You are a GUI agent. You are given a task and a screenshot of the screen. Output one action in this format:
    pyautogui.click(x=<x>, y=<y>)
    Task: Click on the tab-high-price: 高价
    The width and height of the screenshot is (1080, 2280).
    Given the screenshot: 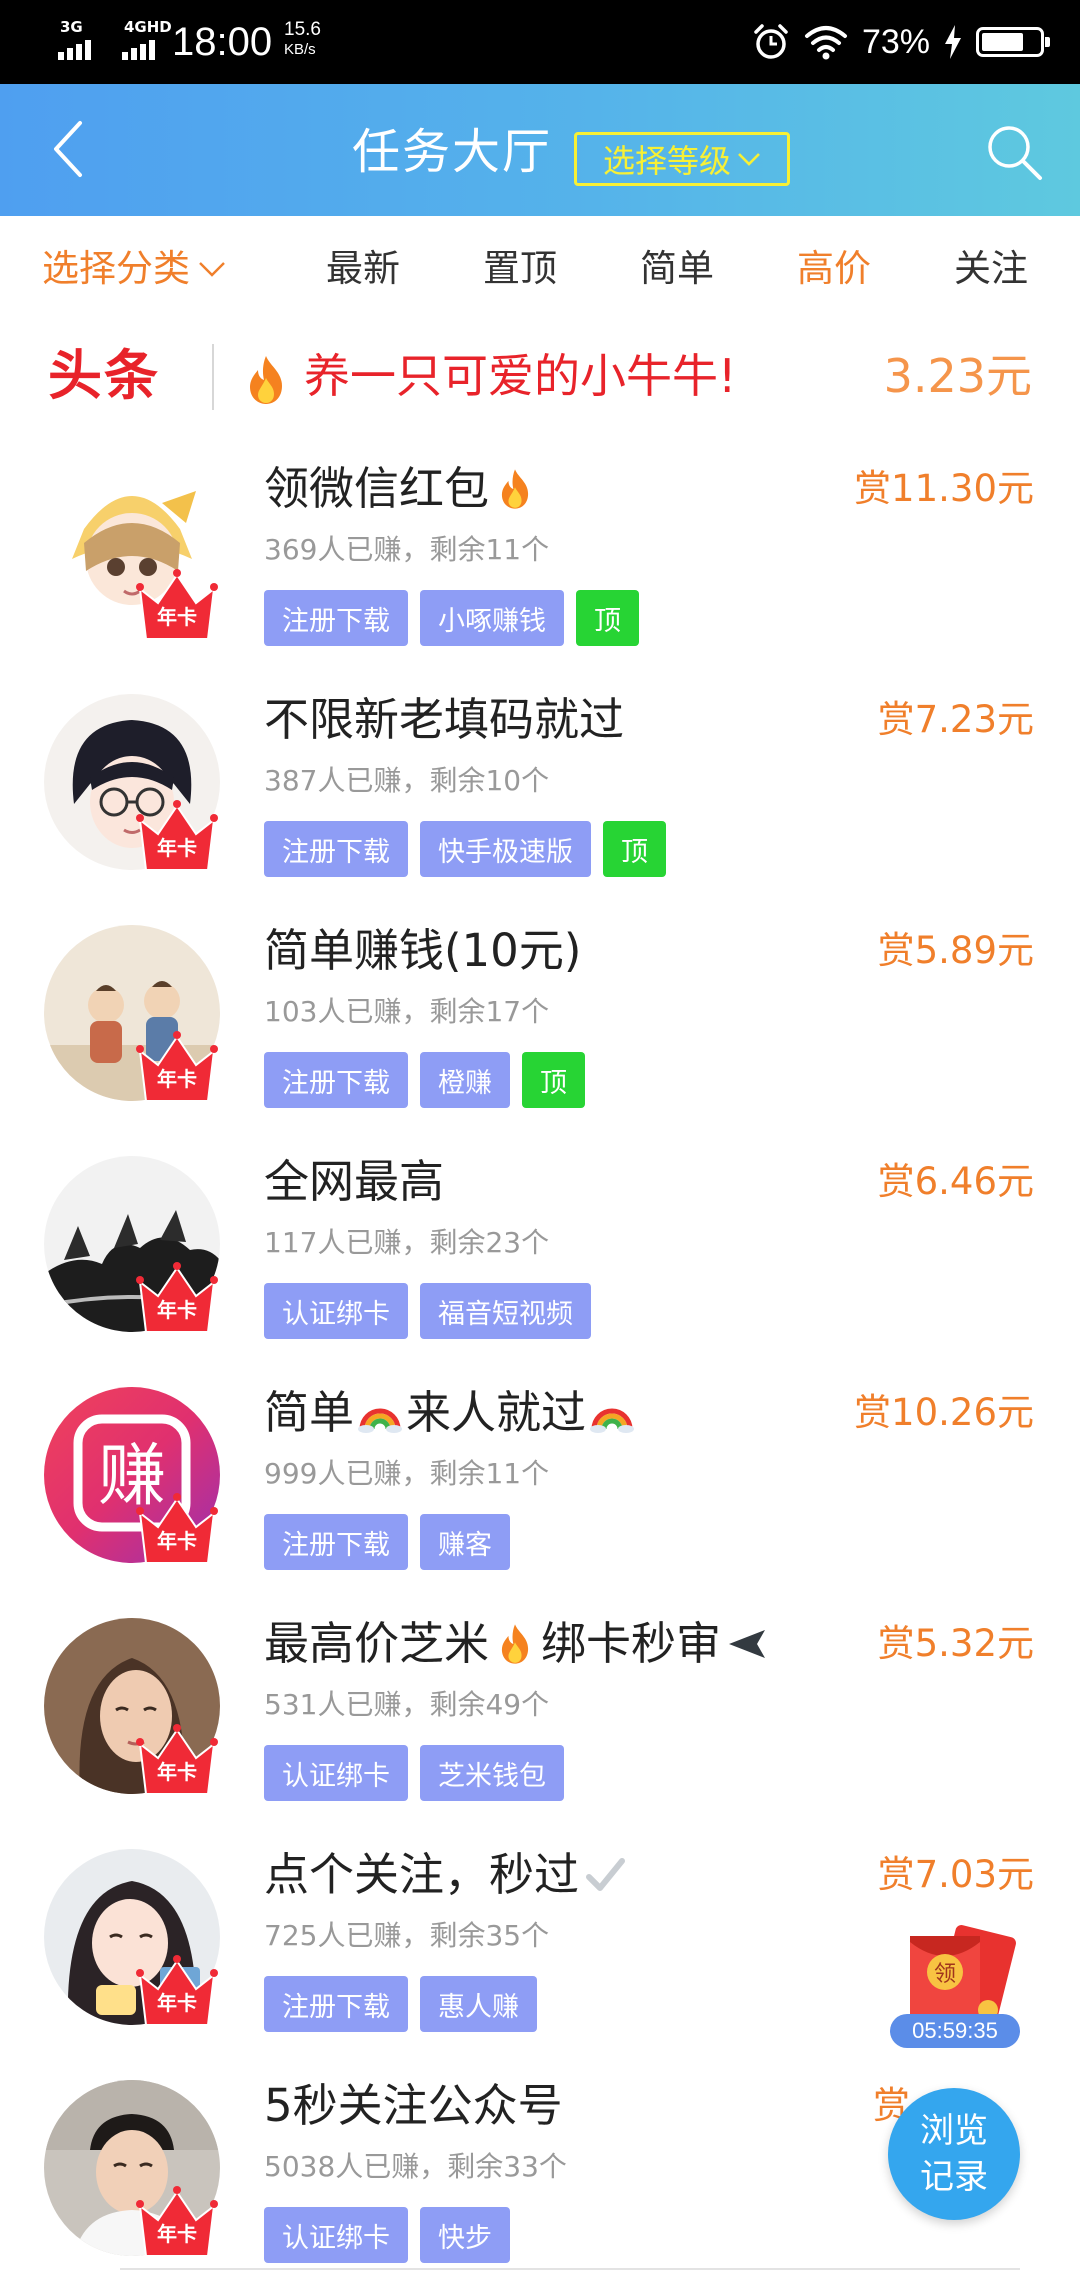 What is the action you would take?
    pyautogui.click(x=834, y=269)
    